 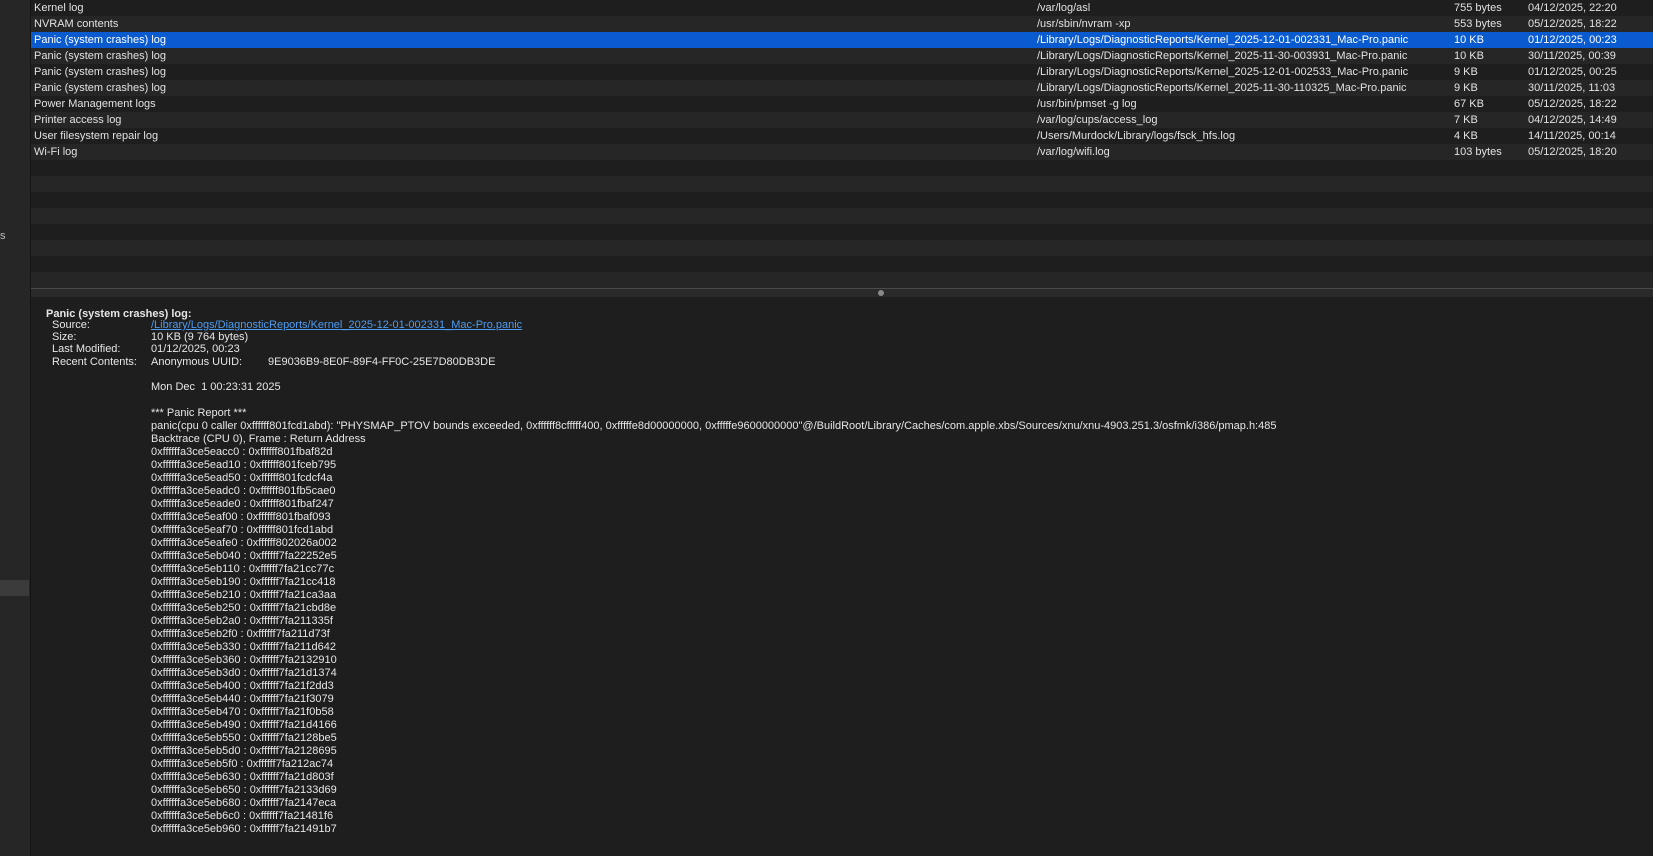 I want to click on log-name-cell: Wi-Fi log, so click(x=56, y=152).